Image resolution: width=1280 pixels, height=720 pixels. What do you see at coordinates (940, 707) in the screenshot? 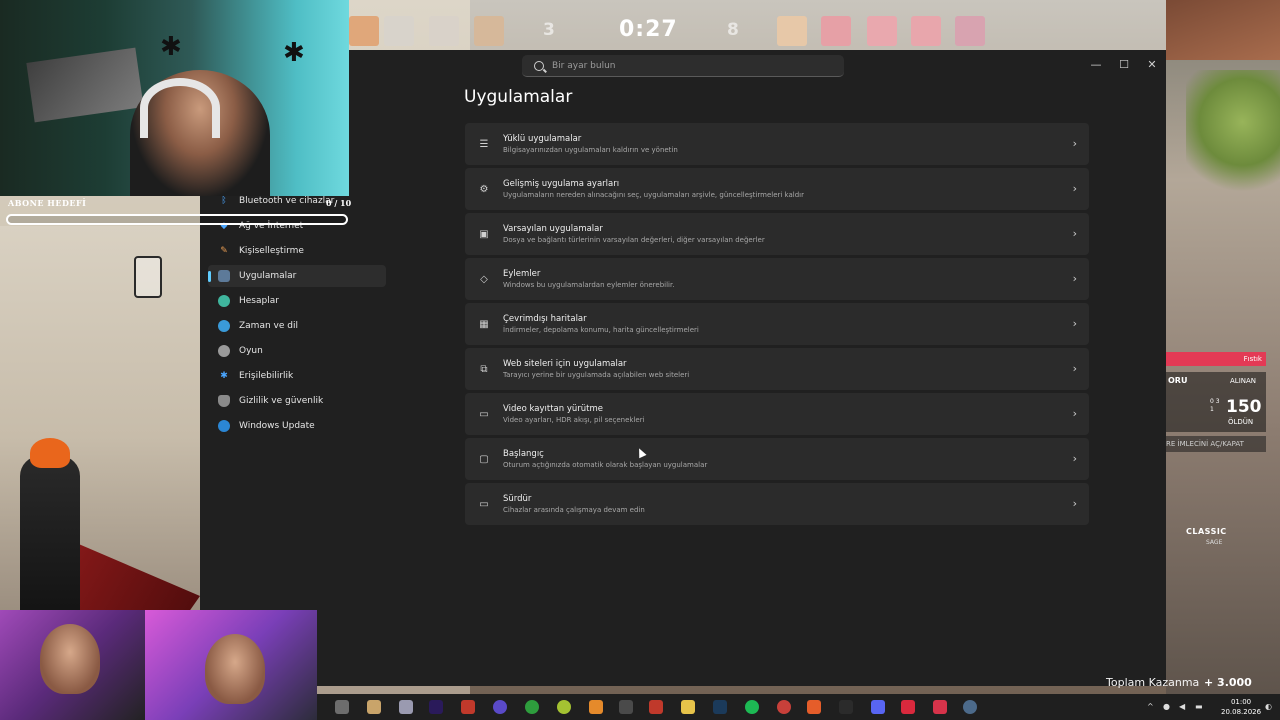
I see `valorant-icon` at bounding box center [940, 707].